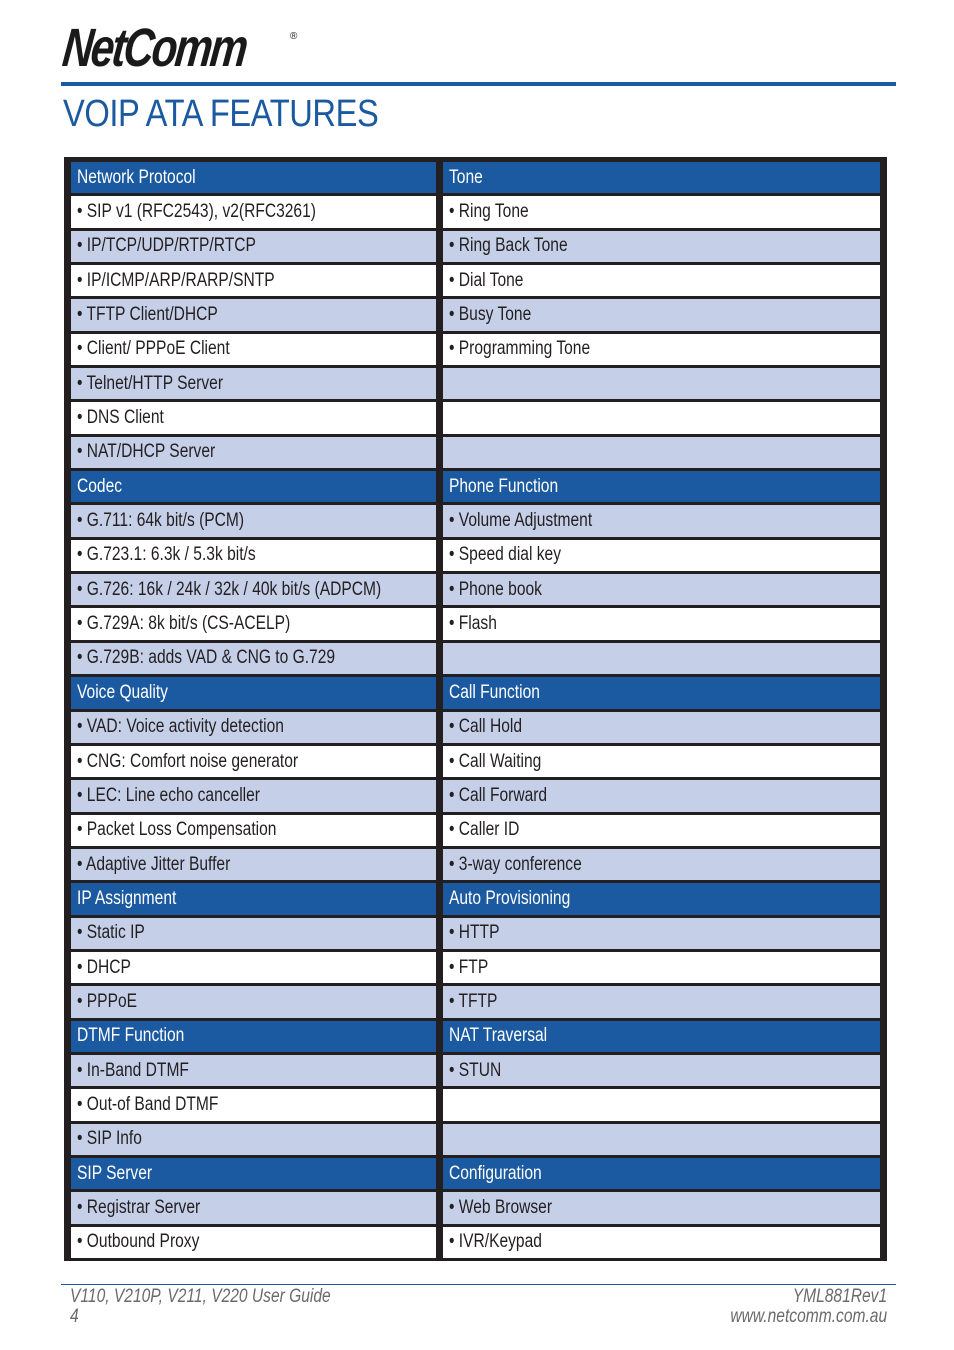  What do you see at coordinates (136, 177) in the screenshot?
I see `section-title: Network Protocol` at bounding box center [136, 177].